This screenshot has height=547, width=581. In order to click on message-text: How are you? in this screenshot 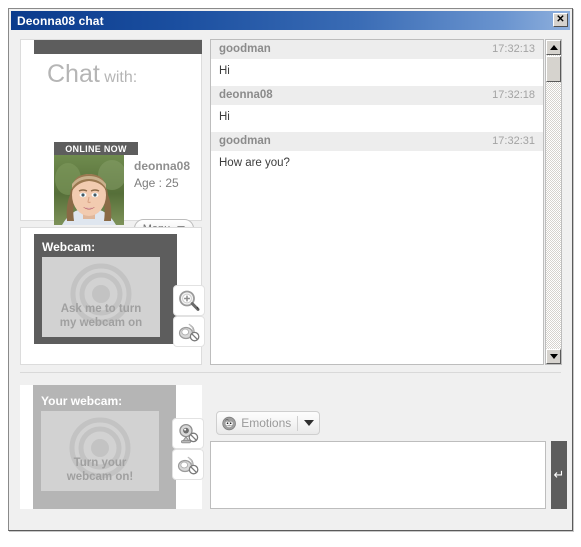, I will do `click(377, 164)`.